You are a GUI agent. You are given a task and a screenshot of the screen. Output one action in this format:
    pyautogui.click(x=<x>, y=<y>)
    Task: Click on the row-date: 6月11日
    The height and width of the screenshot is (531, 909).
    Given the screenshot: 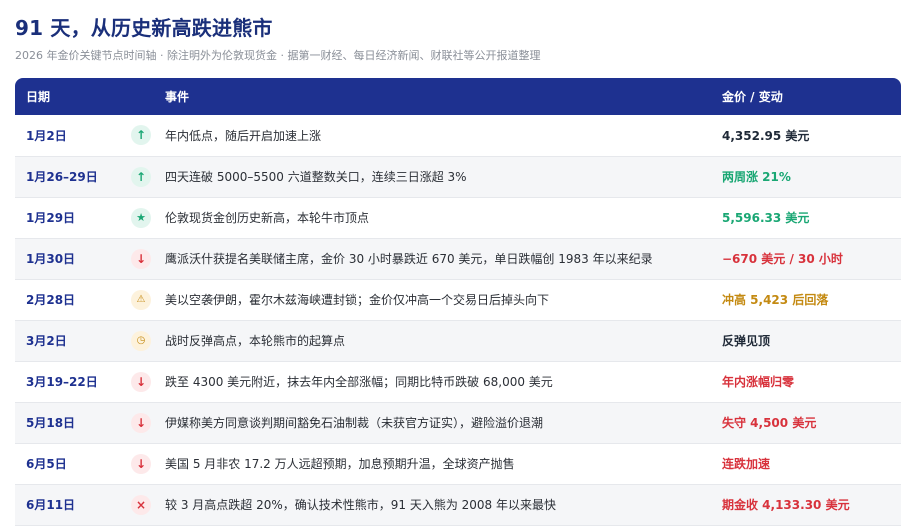 What is the action you would take?
    pyautogui.click(x=69, y=505)
    